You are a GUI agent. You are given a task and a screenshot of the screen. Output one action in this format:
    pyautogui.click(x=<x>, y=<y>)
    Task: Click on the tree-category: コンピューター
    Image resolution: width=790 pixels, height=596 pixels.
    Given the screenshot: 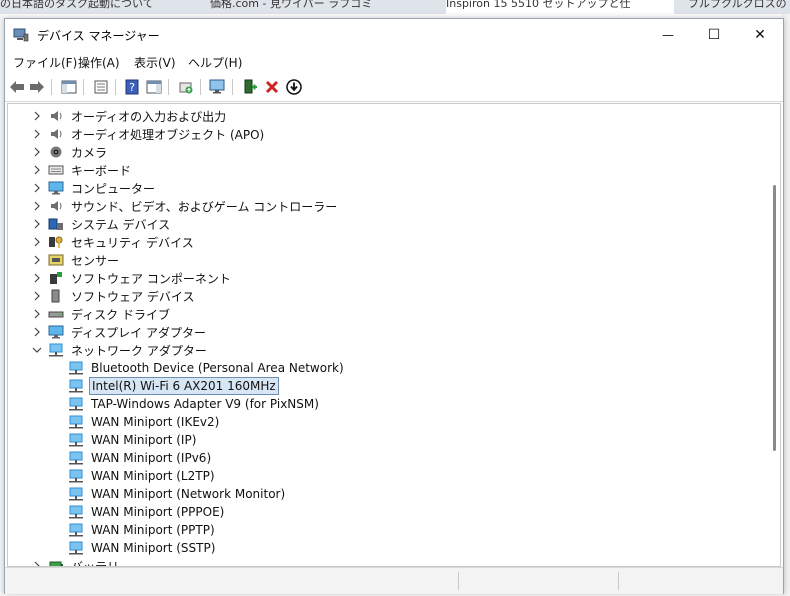 What is the action you would take?
    pyautogui.click(x=102, y=188)
    